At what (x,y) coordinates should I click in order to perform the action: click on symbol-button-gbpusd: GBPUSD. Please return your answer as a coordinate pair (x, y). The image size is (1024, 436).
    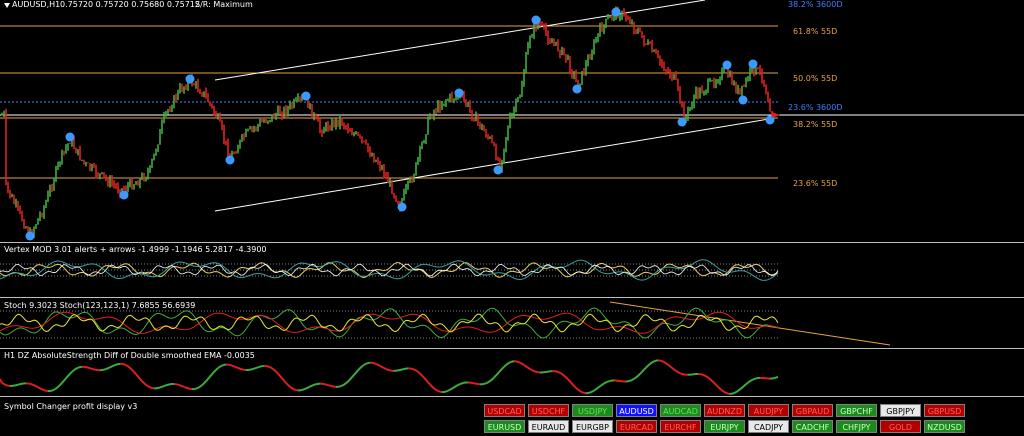
    Looking at the image, I should click on (944, 410).